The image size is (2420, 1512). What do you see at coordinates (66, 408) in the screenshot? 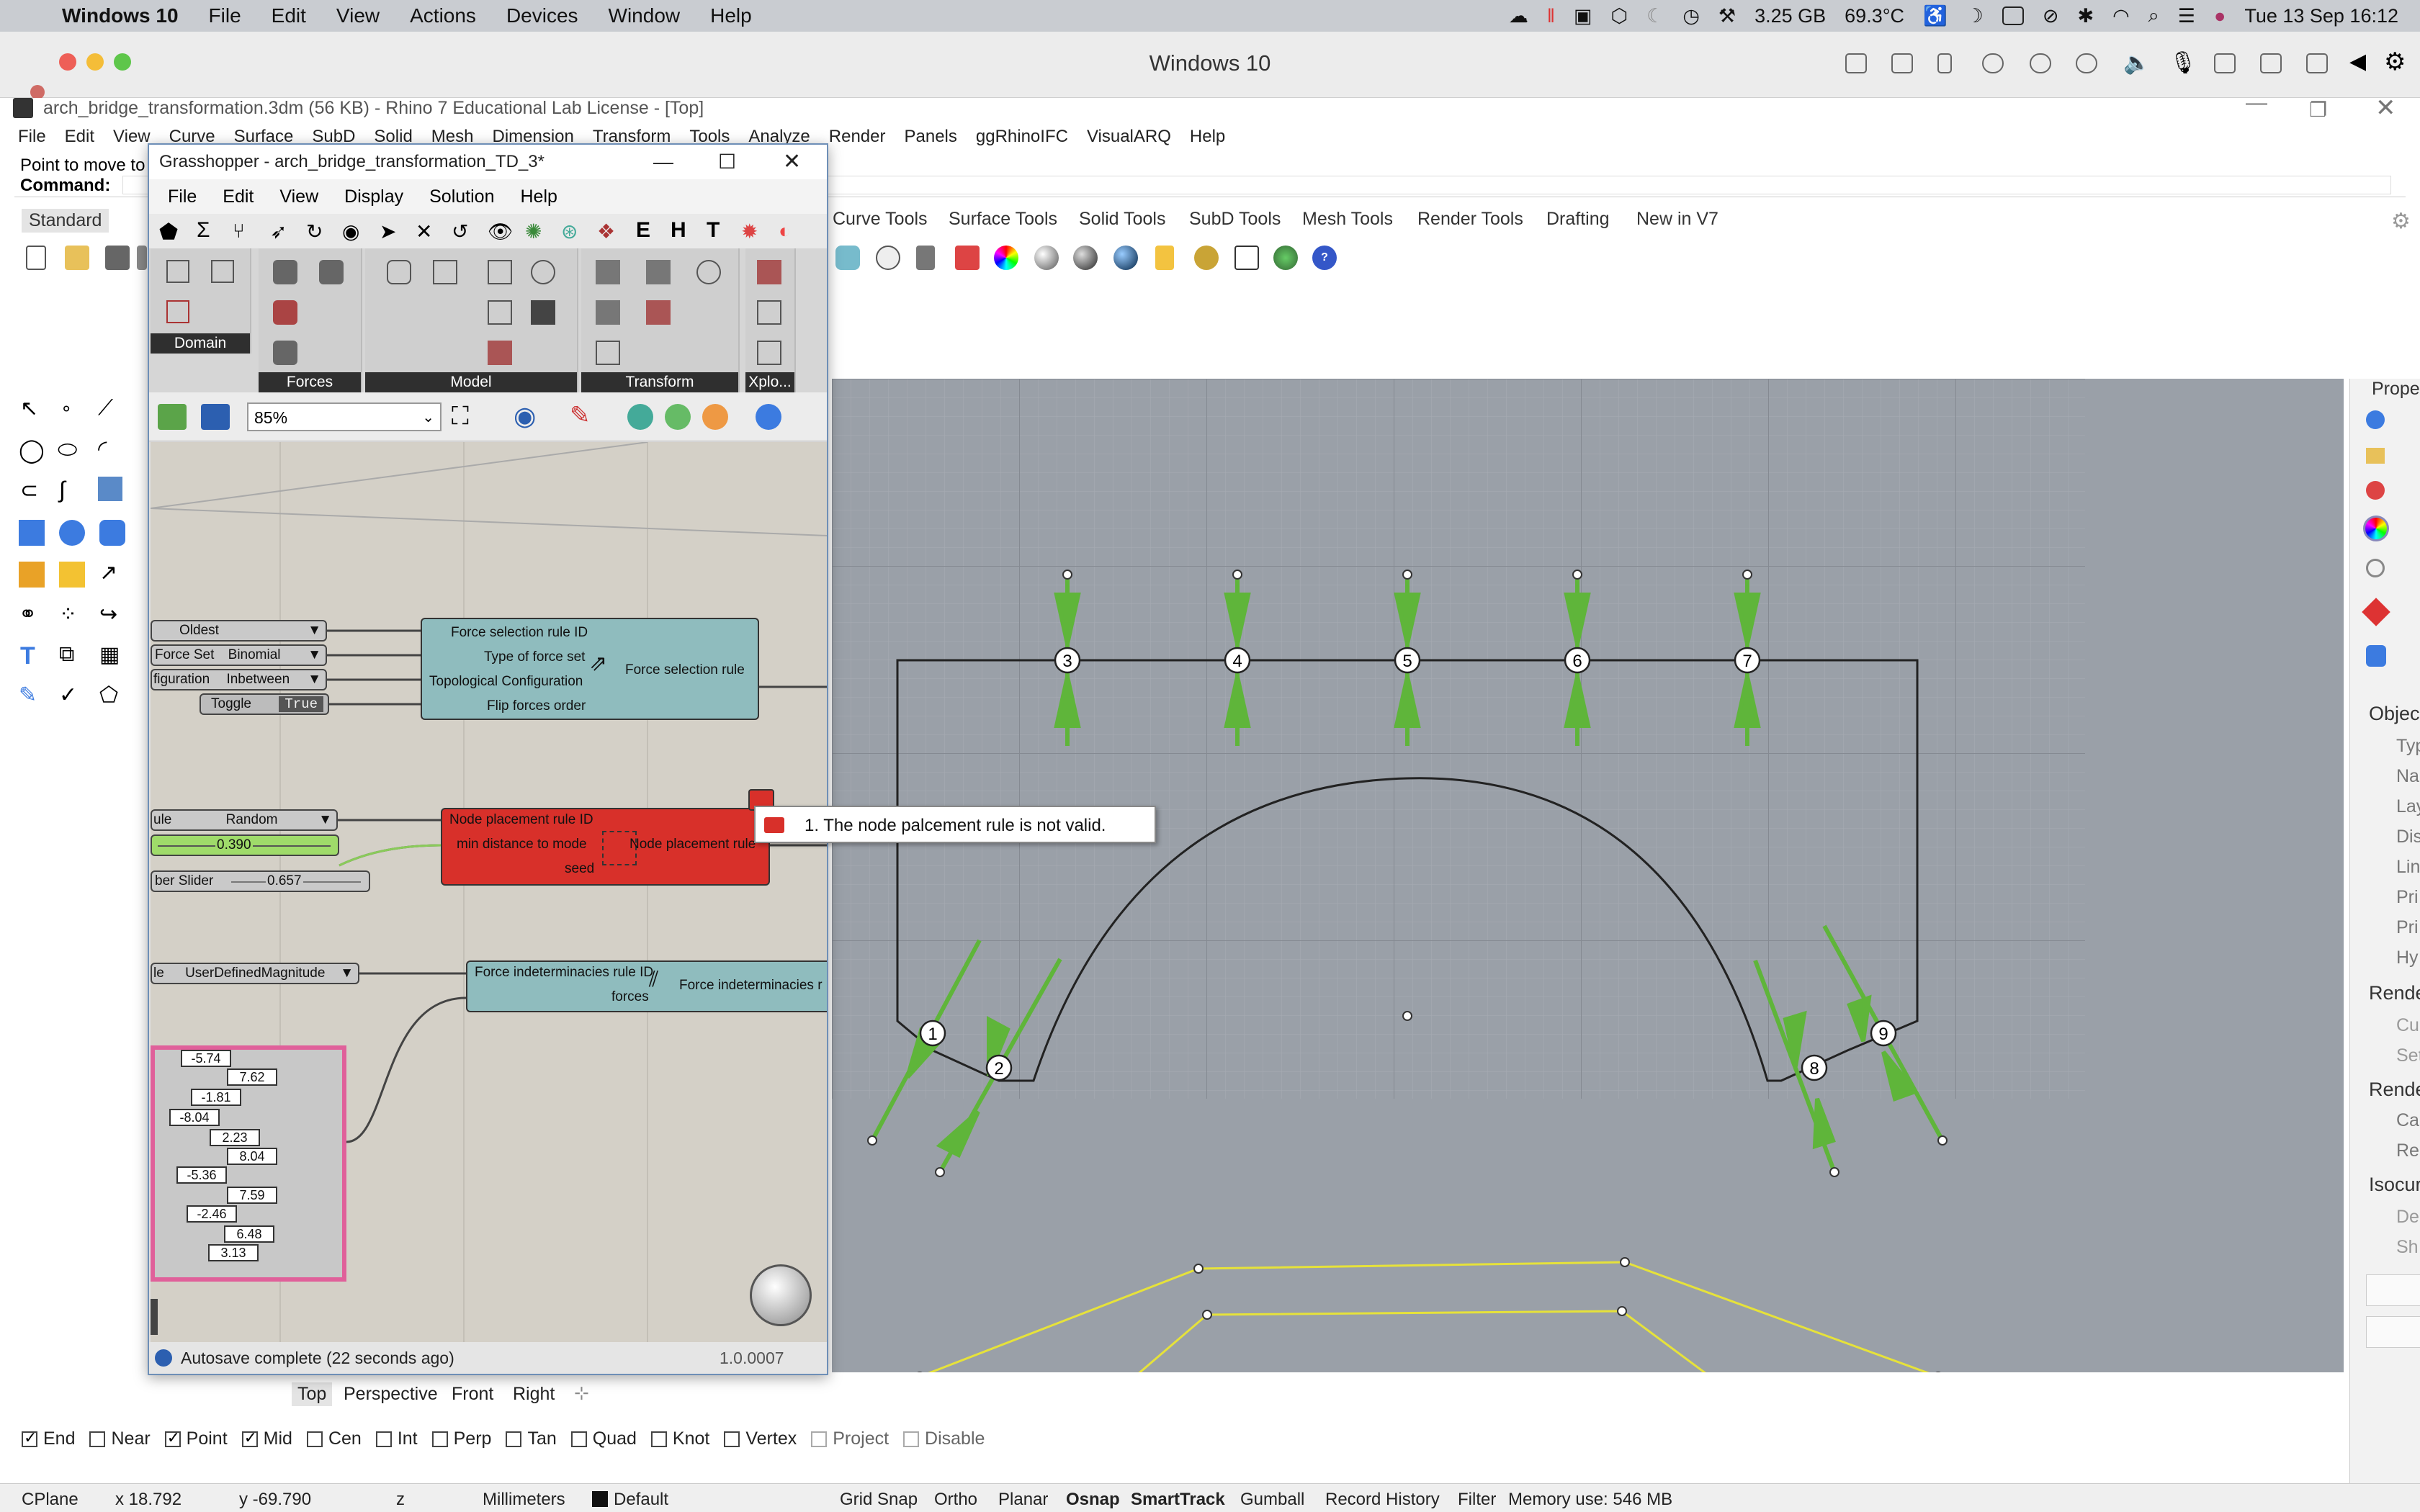
I see `point-icon: ∘` at bounding box center [66, 408].